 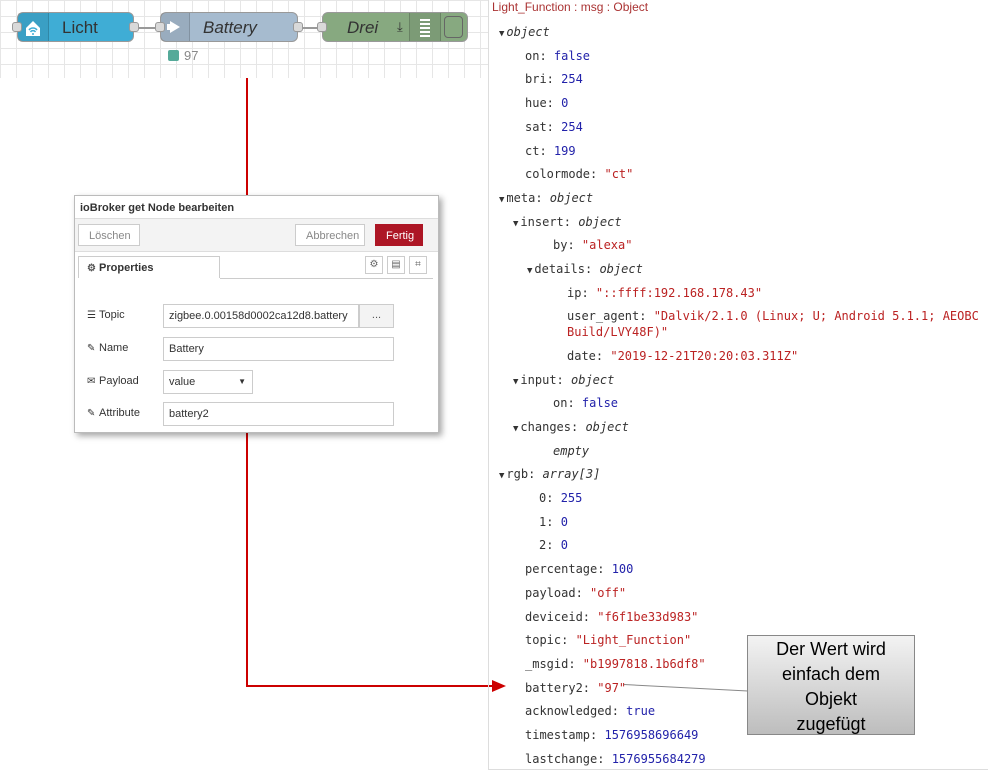 What do you see at coordinates (126, 268) in the screenshot?
I see `tab-label: Properties` at bounding box center [126, 268].